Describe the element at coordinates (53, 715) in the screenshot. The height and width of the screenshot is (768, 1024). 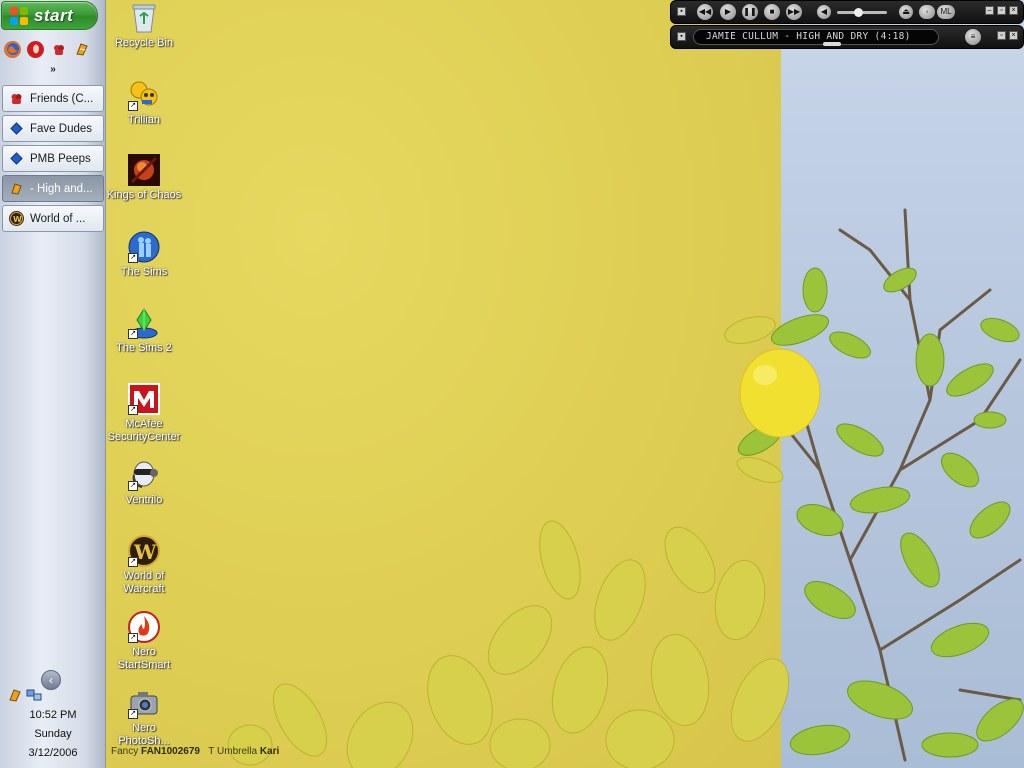
I see `clock-time: 10:52 PM` at that location.